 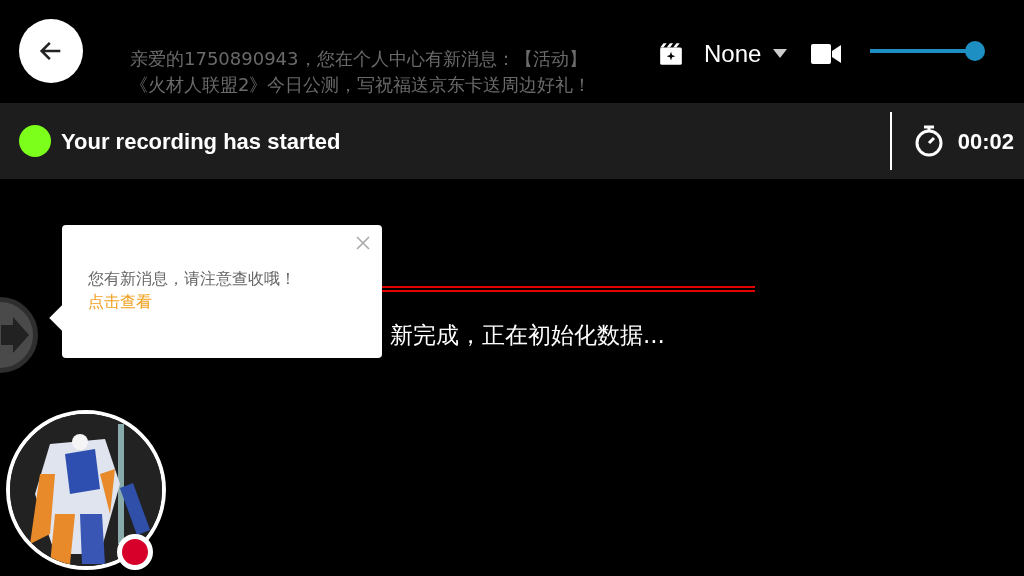 What do you see at coordinates (361, 85) in the screenshot?
I see `notice-text: 《火材人联盟2》今日公测，写祝福送京东卡送周边好礼！` at bounding box center [361, 85].